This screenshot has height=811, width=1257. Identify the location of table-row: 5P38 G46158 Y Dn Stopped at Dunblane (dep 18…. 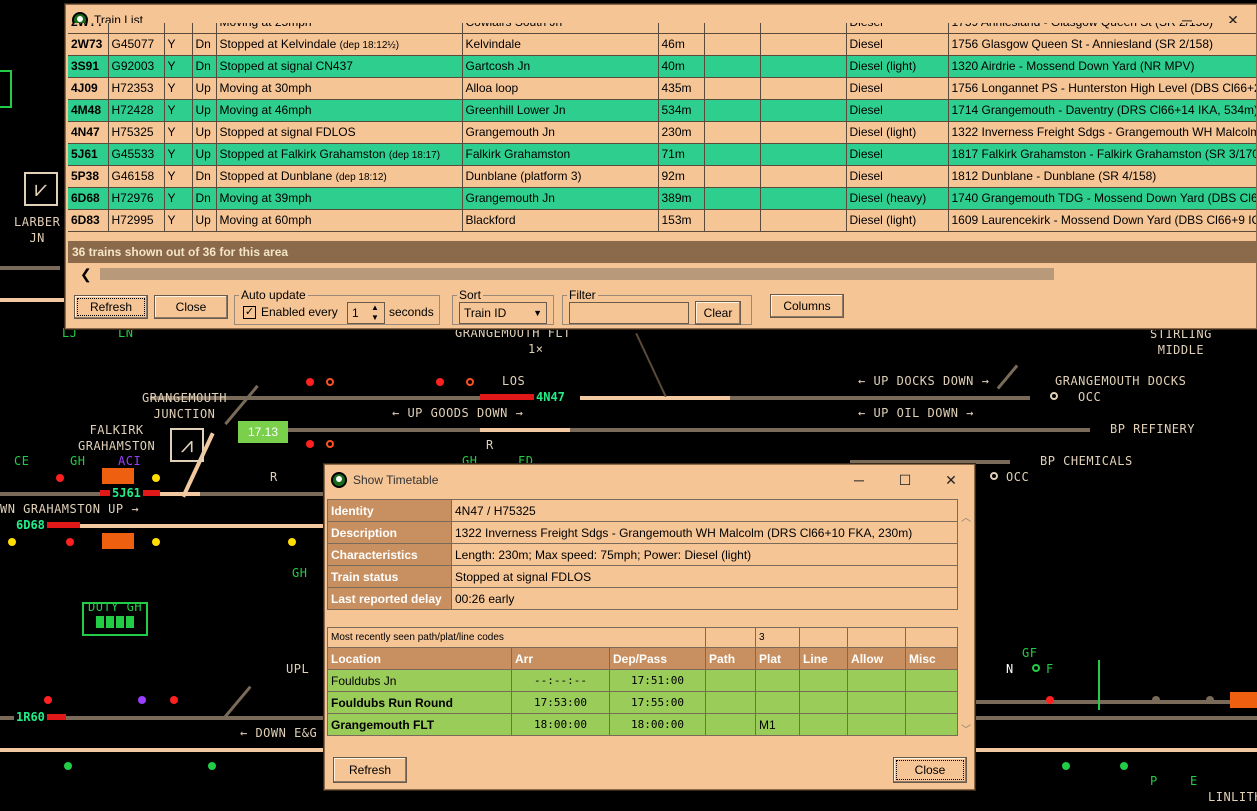
(662, 176).